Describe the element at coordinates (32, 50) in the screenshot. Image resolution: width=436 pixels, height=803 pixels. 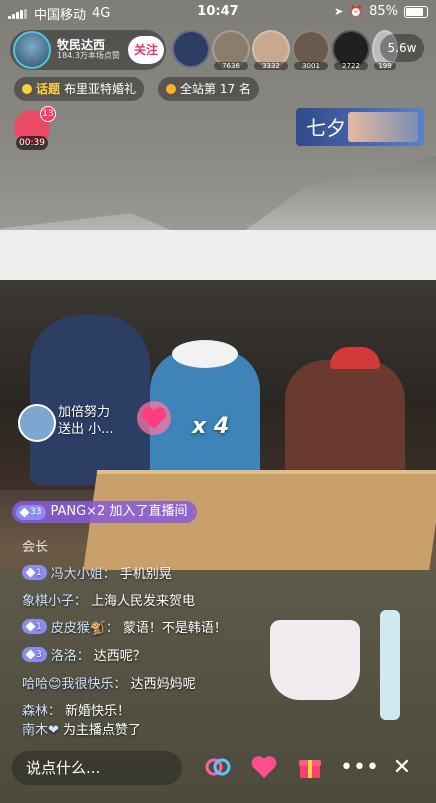
I see `host-avatar` at that location.